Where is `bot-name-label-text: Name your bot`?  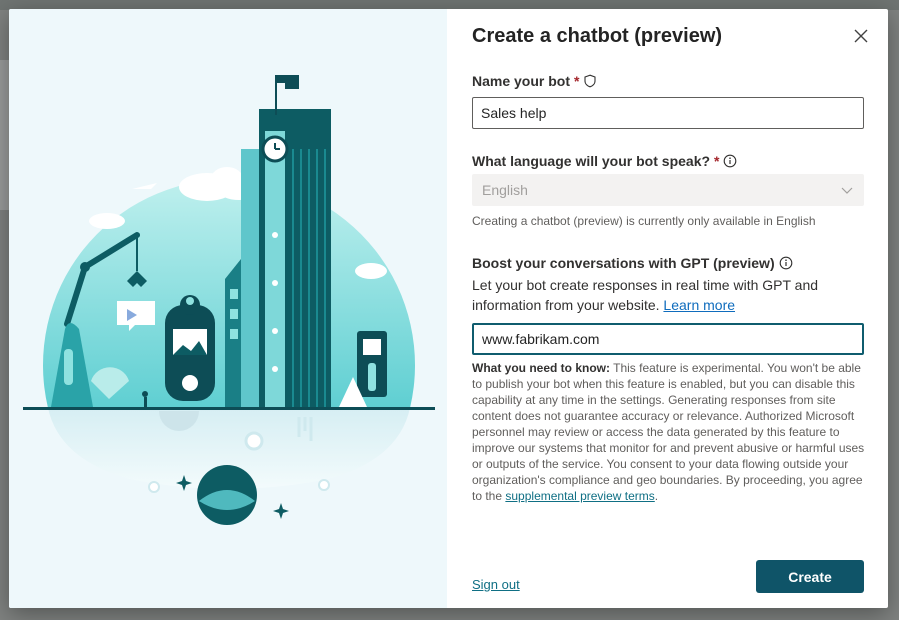 bot-name-label-text: Name your bot is located at coordinates (521, 81).